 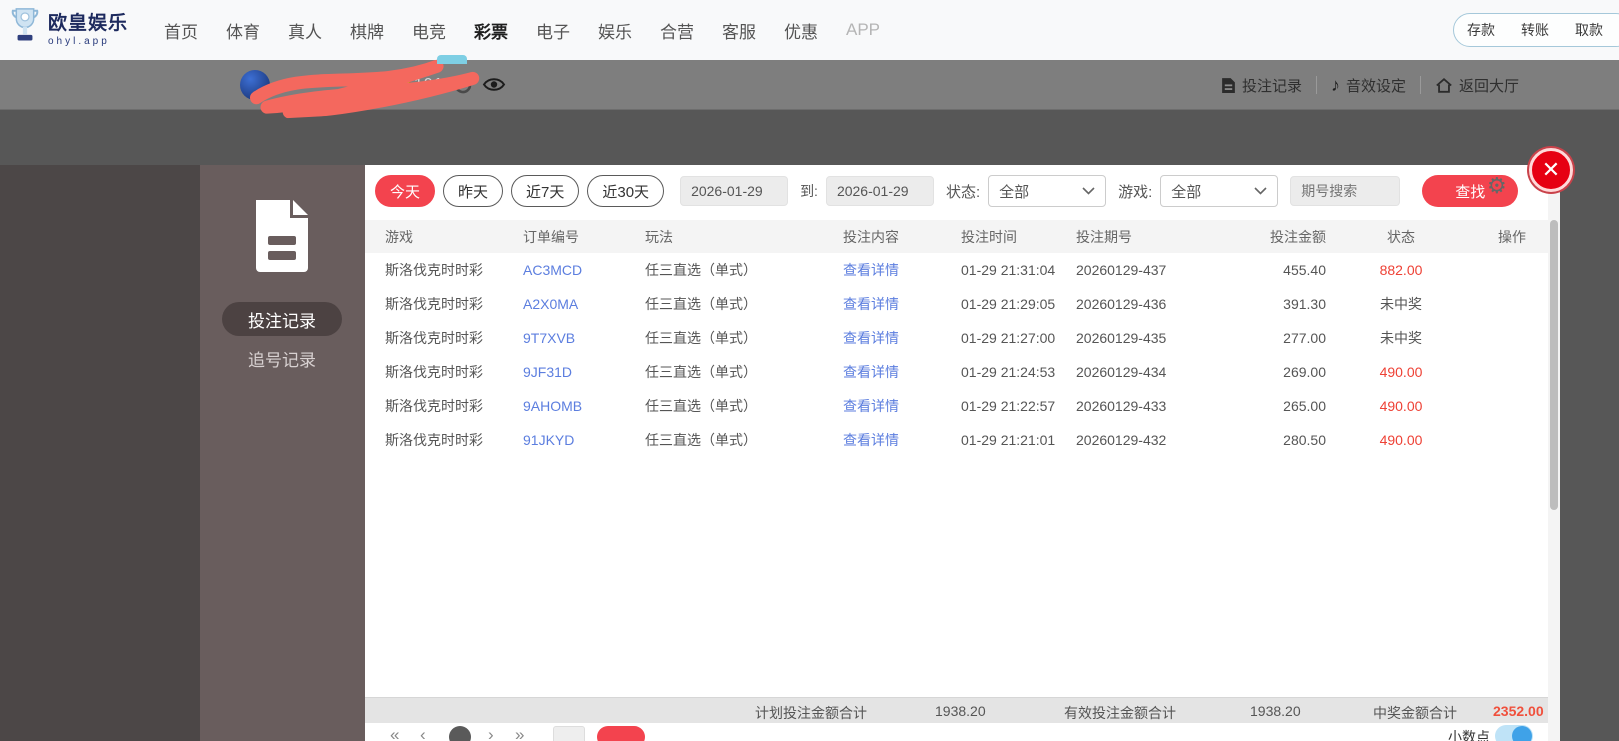 I want to click on filter-yesterday-button: 昨天, so click(x=473, y=191).